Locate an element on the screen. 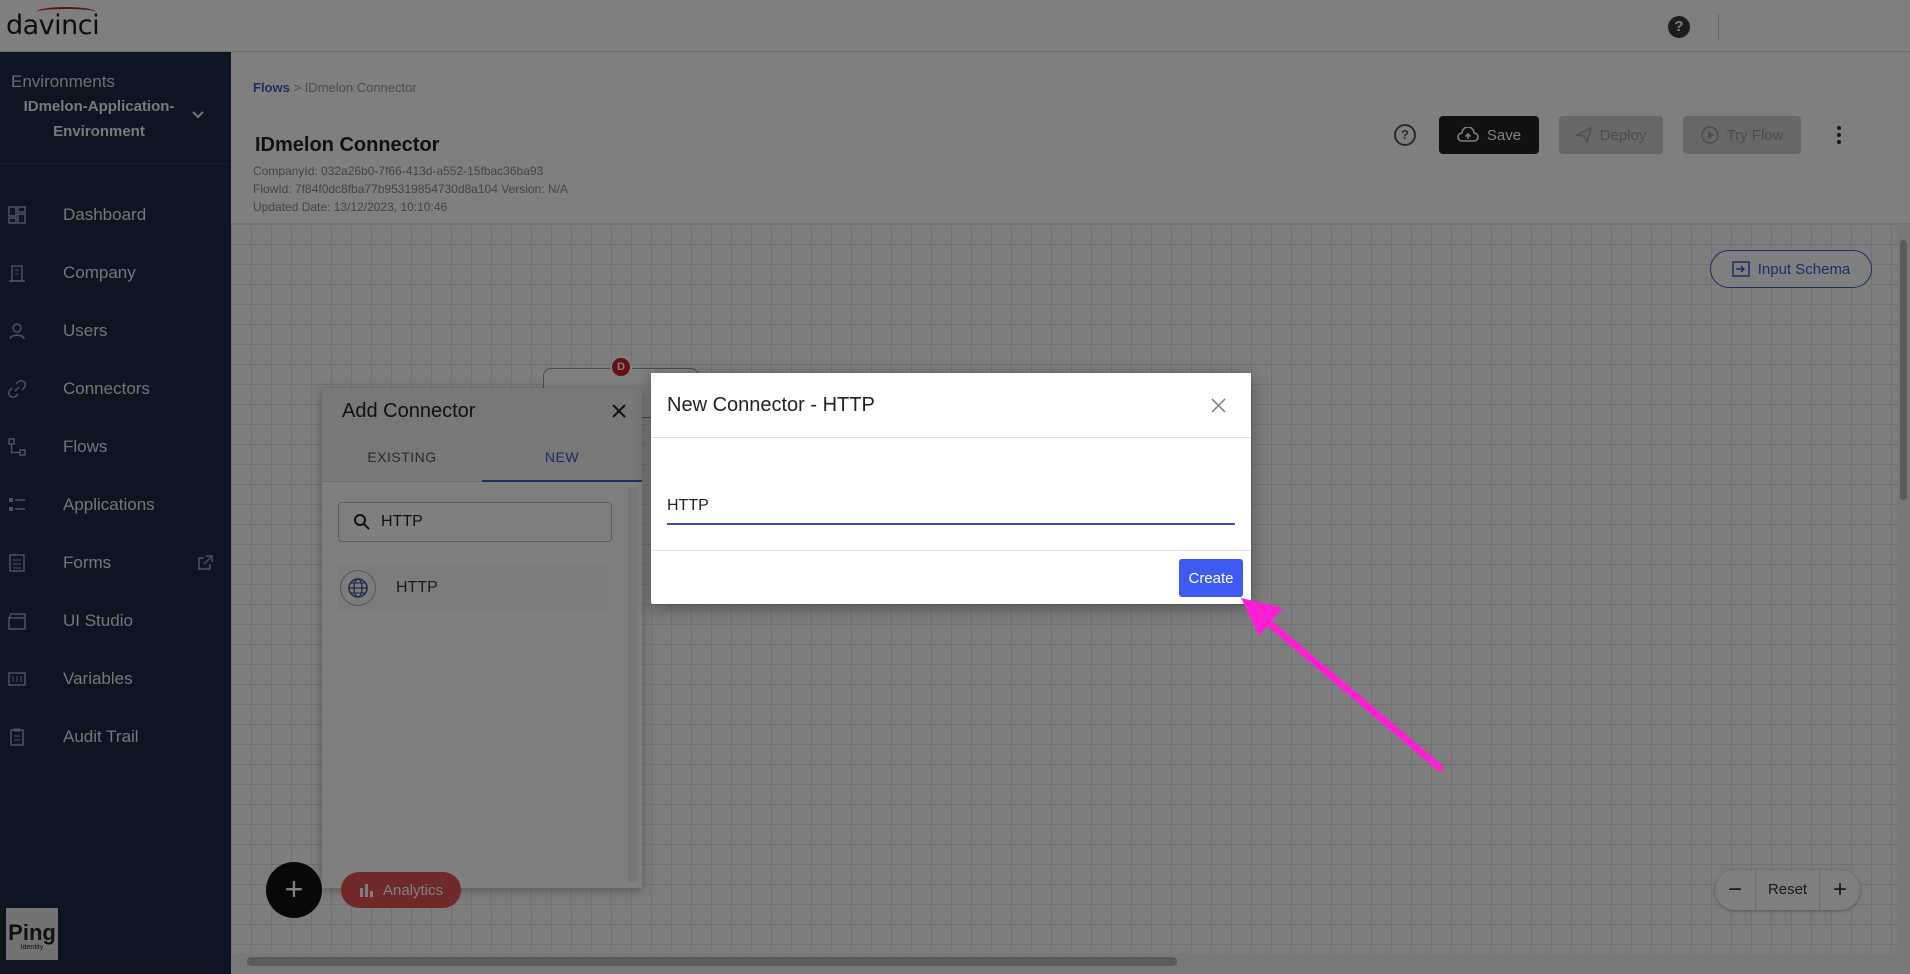 The height and width of the screenshot is (974, 1910). dialog-title: New Connector - HTTP is located at coordinates (771, 405).